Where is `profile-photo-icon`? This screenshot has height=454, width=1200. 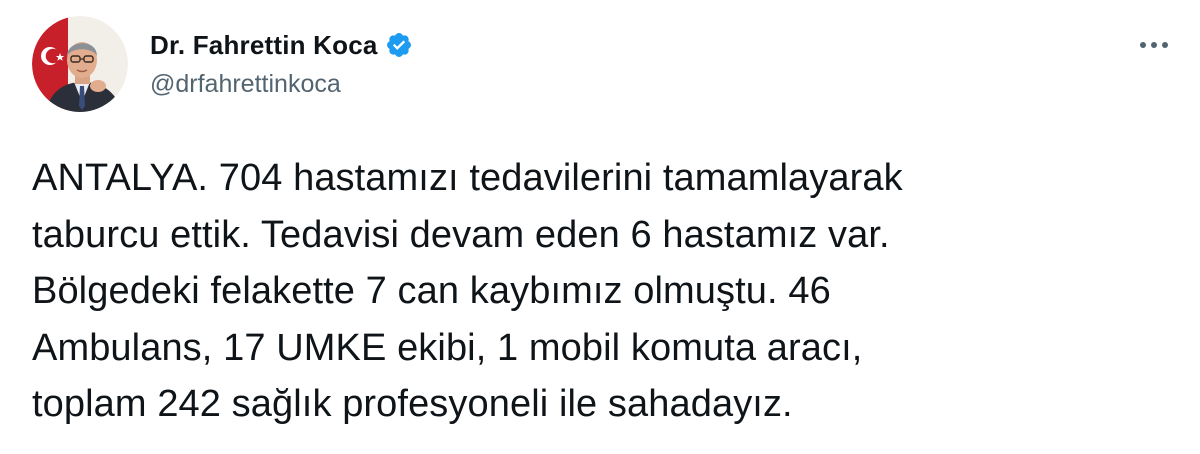
profile-photo-icon is located at coordinates (80, 64).